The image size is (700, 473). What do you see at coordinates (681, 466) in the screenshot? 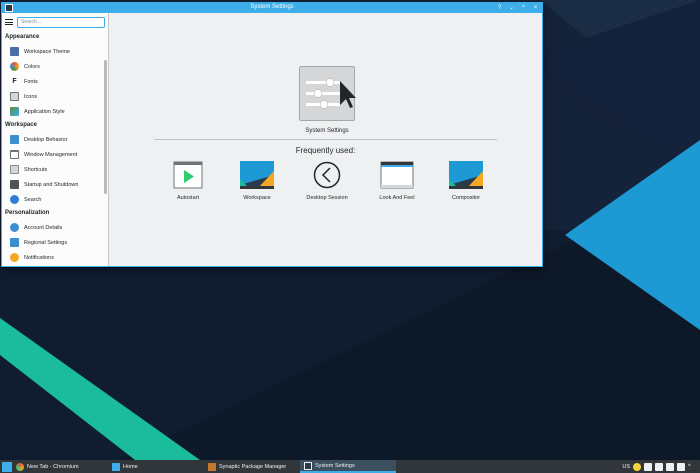
I see `notifications-tray-icon` at bounding box center [681, 466].